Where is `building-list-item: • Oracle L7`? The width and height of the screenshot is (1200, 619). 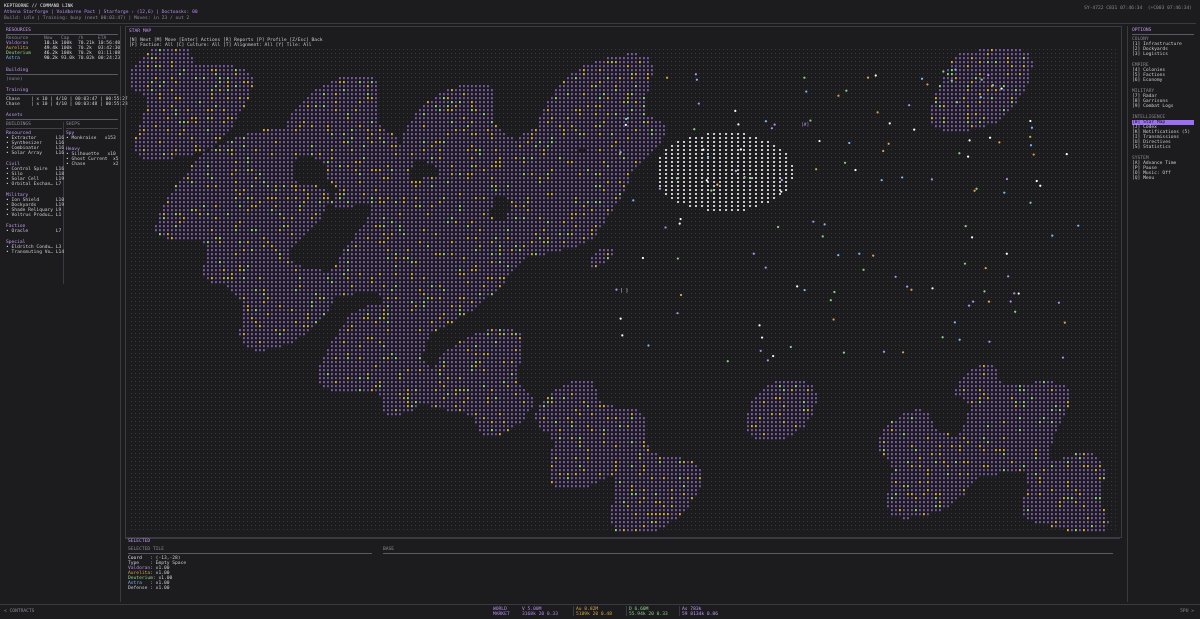
building-list-item: • Oracle L7 is located at coordinates (33, 231).